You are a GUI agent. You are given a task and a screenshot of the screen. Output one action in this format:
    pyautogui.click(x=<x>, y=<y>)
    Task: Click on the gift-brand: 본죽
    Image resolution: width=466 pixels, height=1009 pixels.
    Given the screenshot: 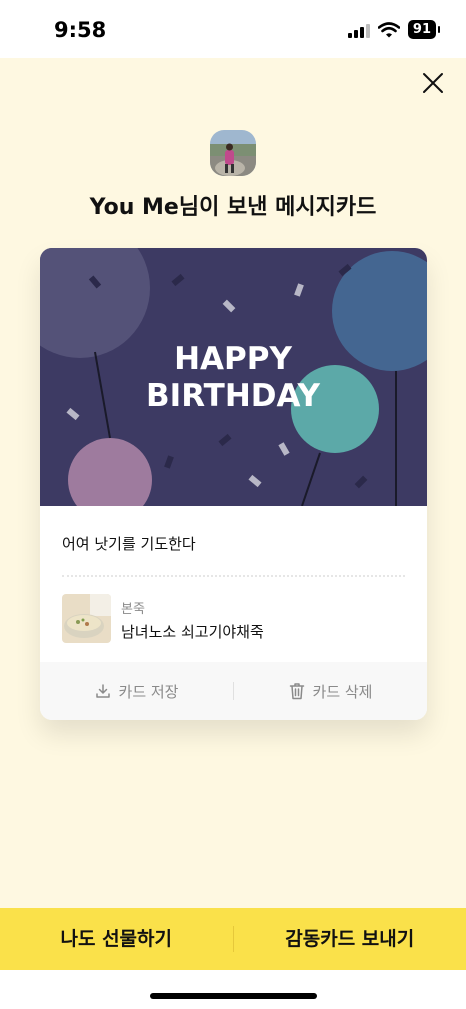 What is the action you would take?
    pyautogui.click(x=133, y=609)
    